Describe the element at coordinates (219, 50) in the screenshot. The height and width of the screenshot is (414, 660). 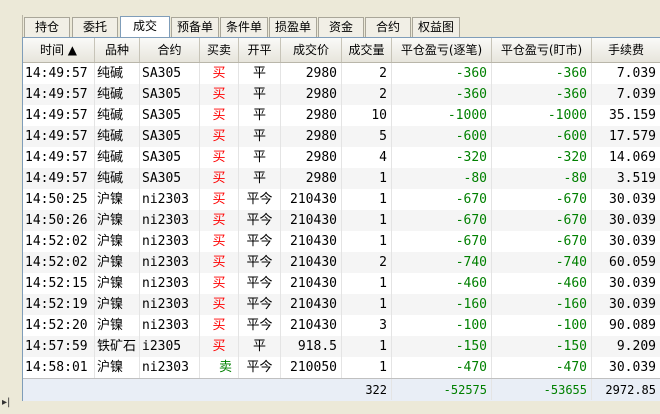
I see `col-header-side: 买卖` at that location.